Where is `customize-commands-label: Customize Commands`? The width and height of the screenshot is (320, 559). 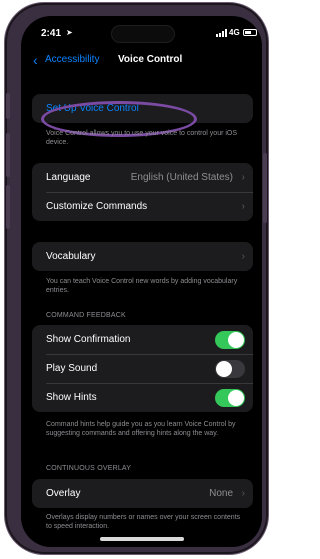 customize-commands-label: Customize Commands is located at coordinates (97, 206).